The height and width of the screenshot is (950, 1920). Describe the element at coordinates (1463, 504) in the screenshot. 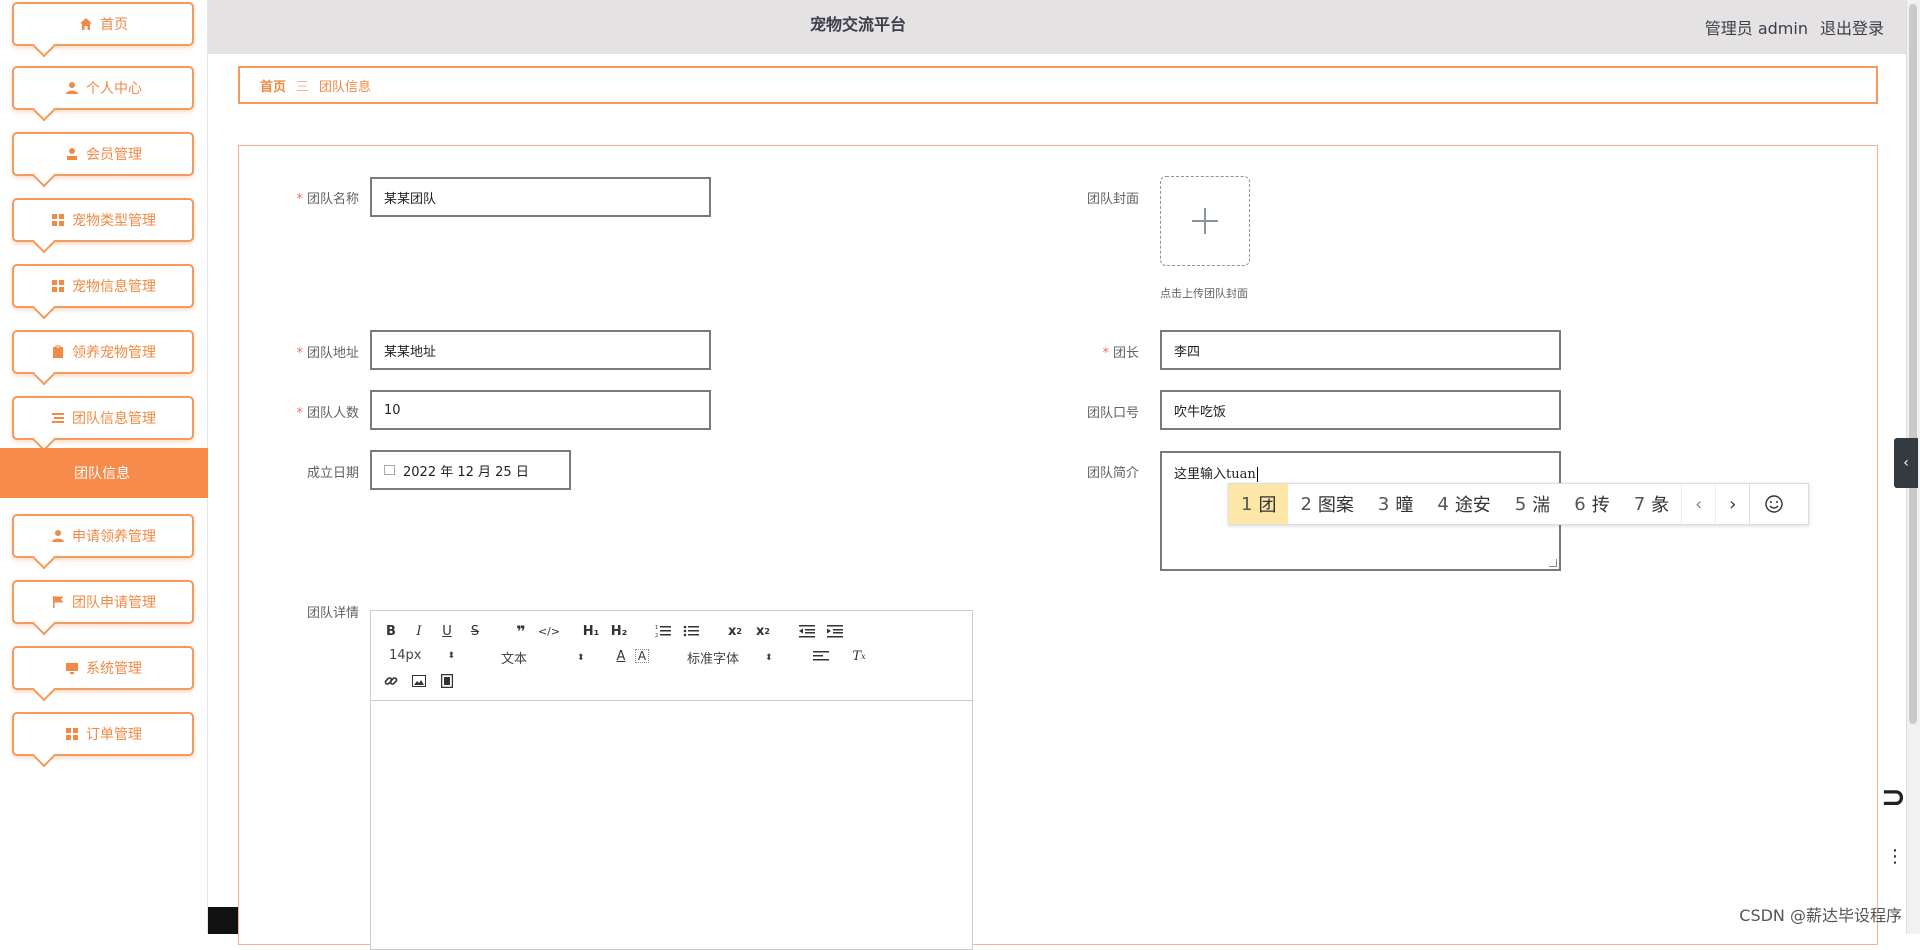

I see `ime-candidate: 4途安` at that location.